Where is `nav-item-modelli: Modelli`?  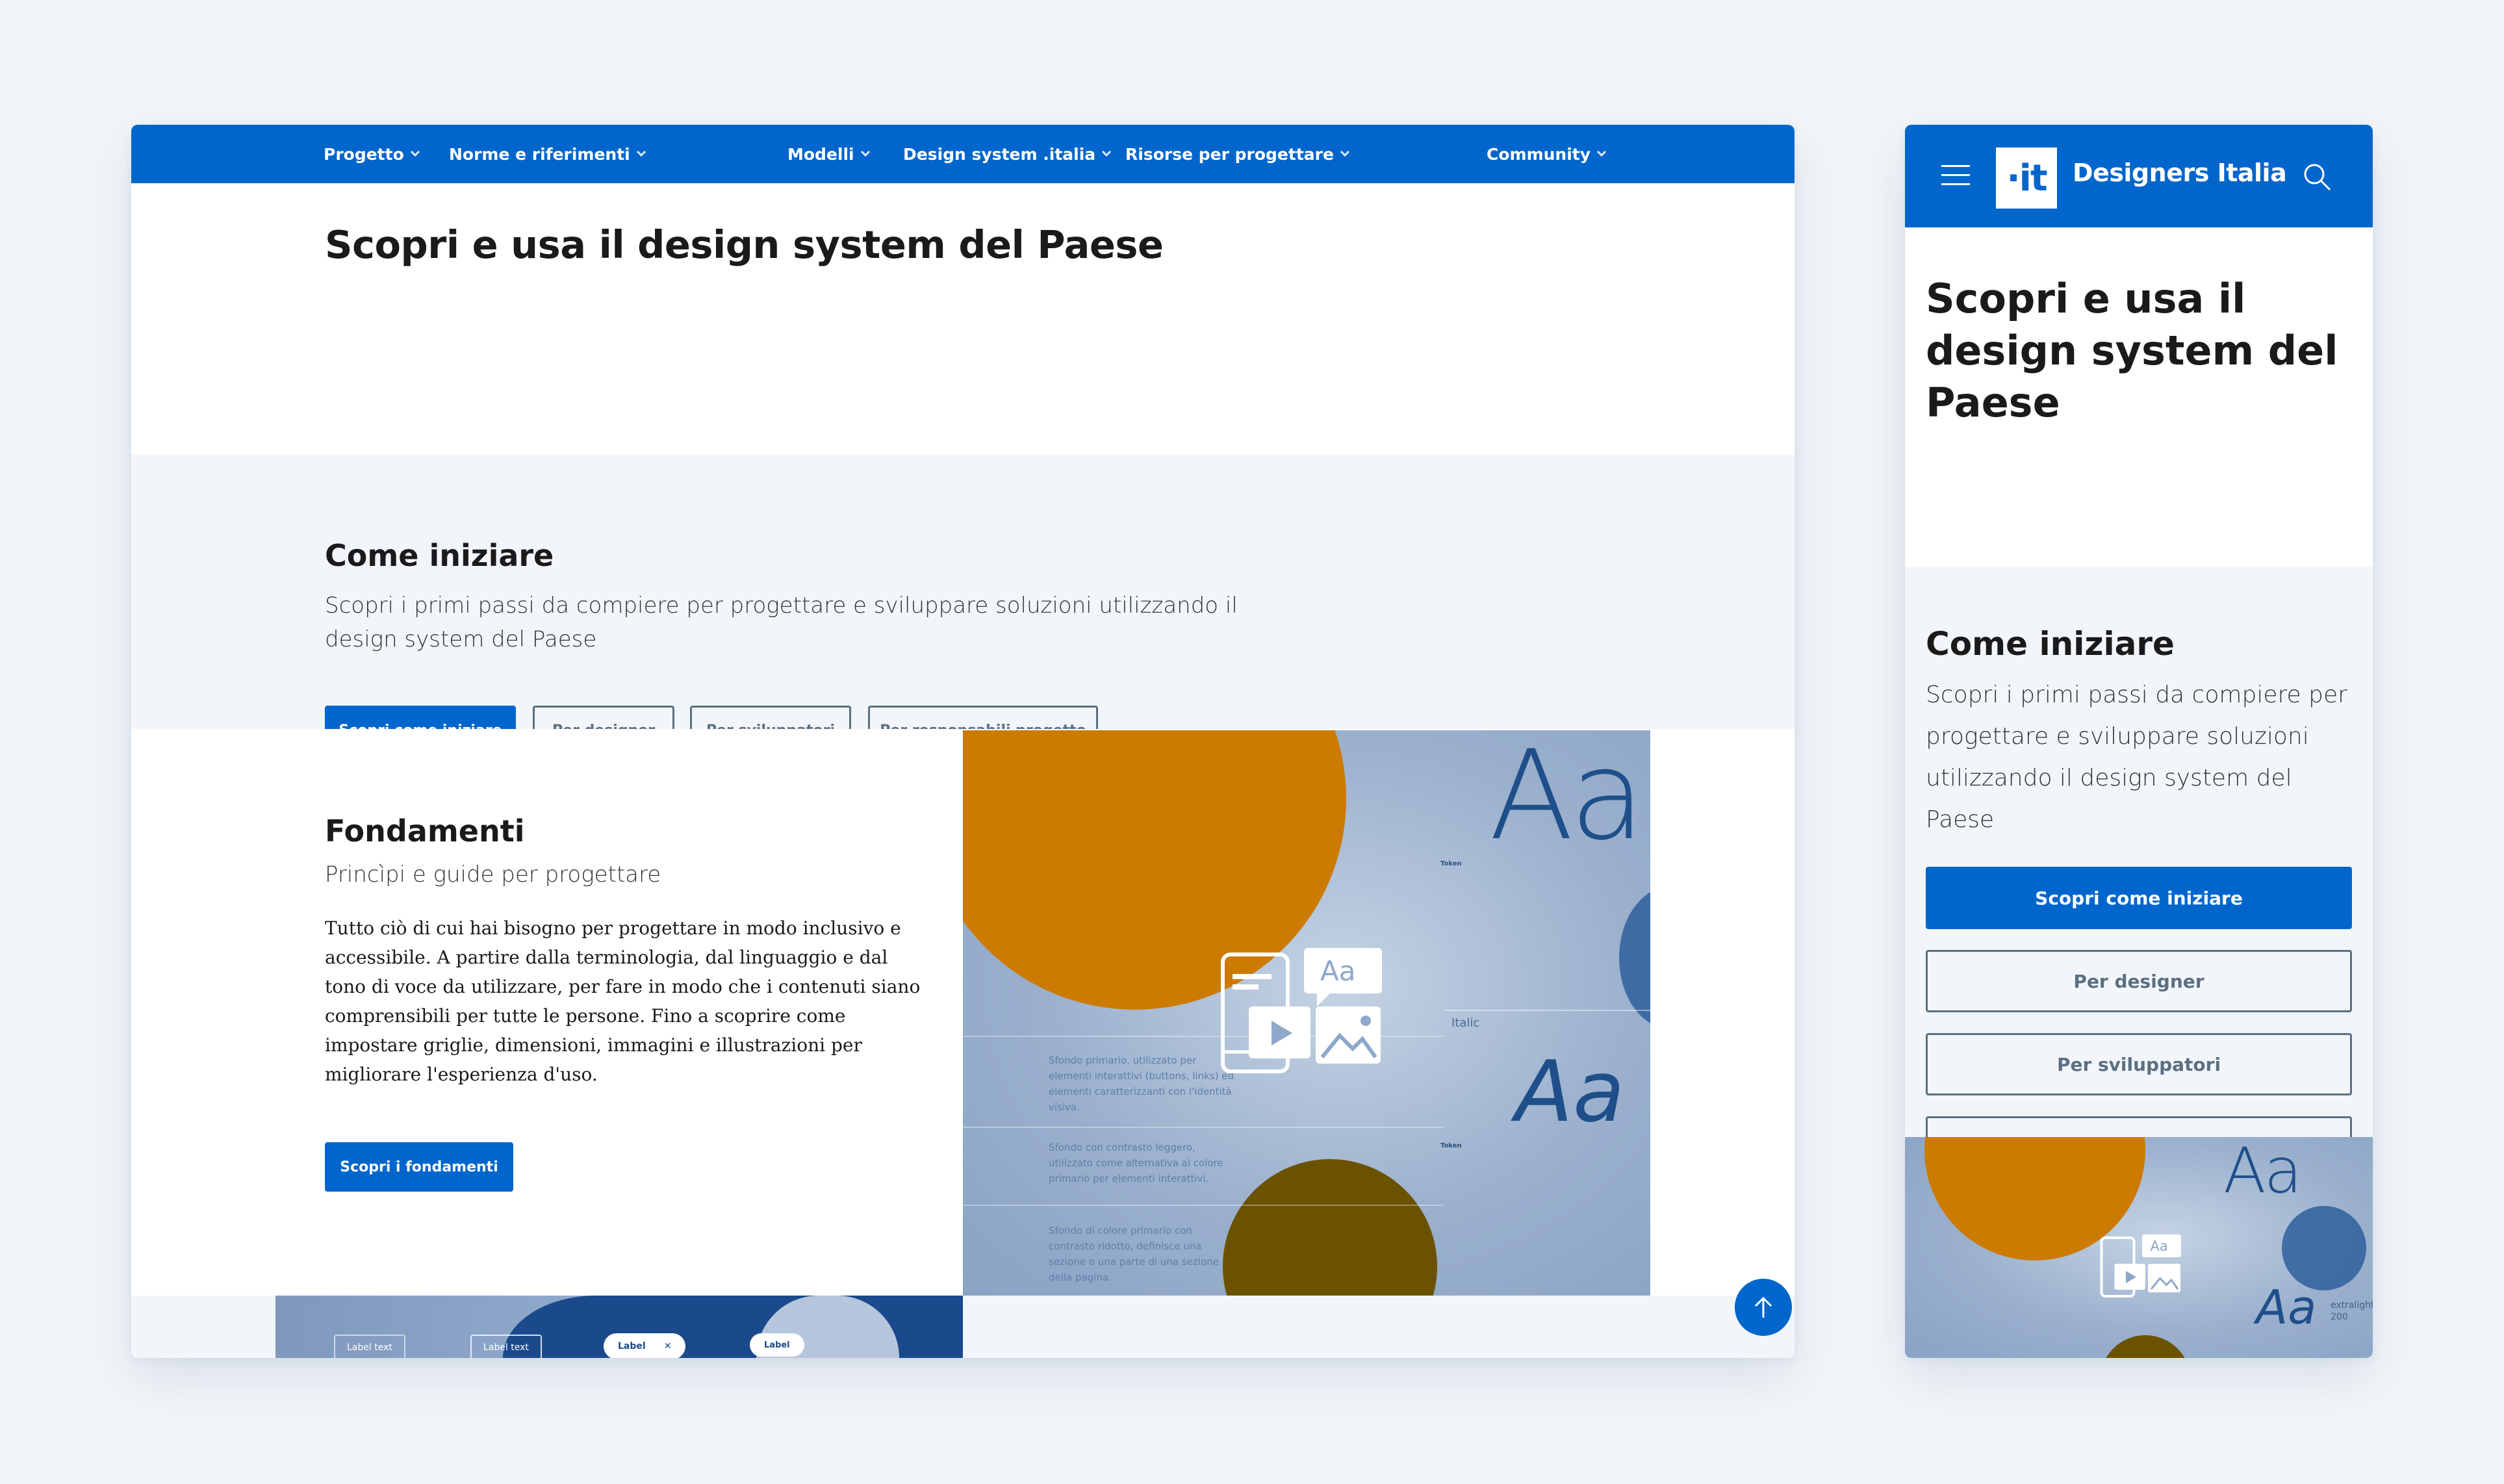 nav-item-modelli: Modelli is located at coordinates (828, 154).